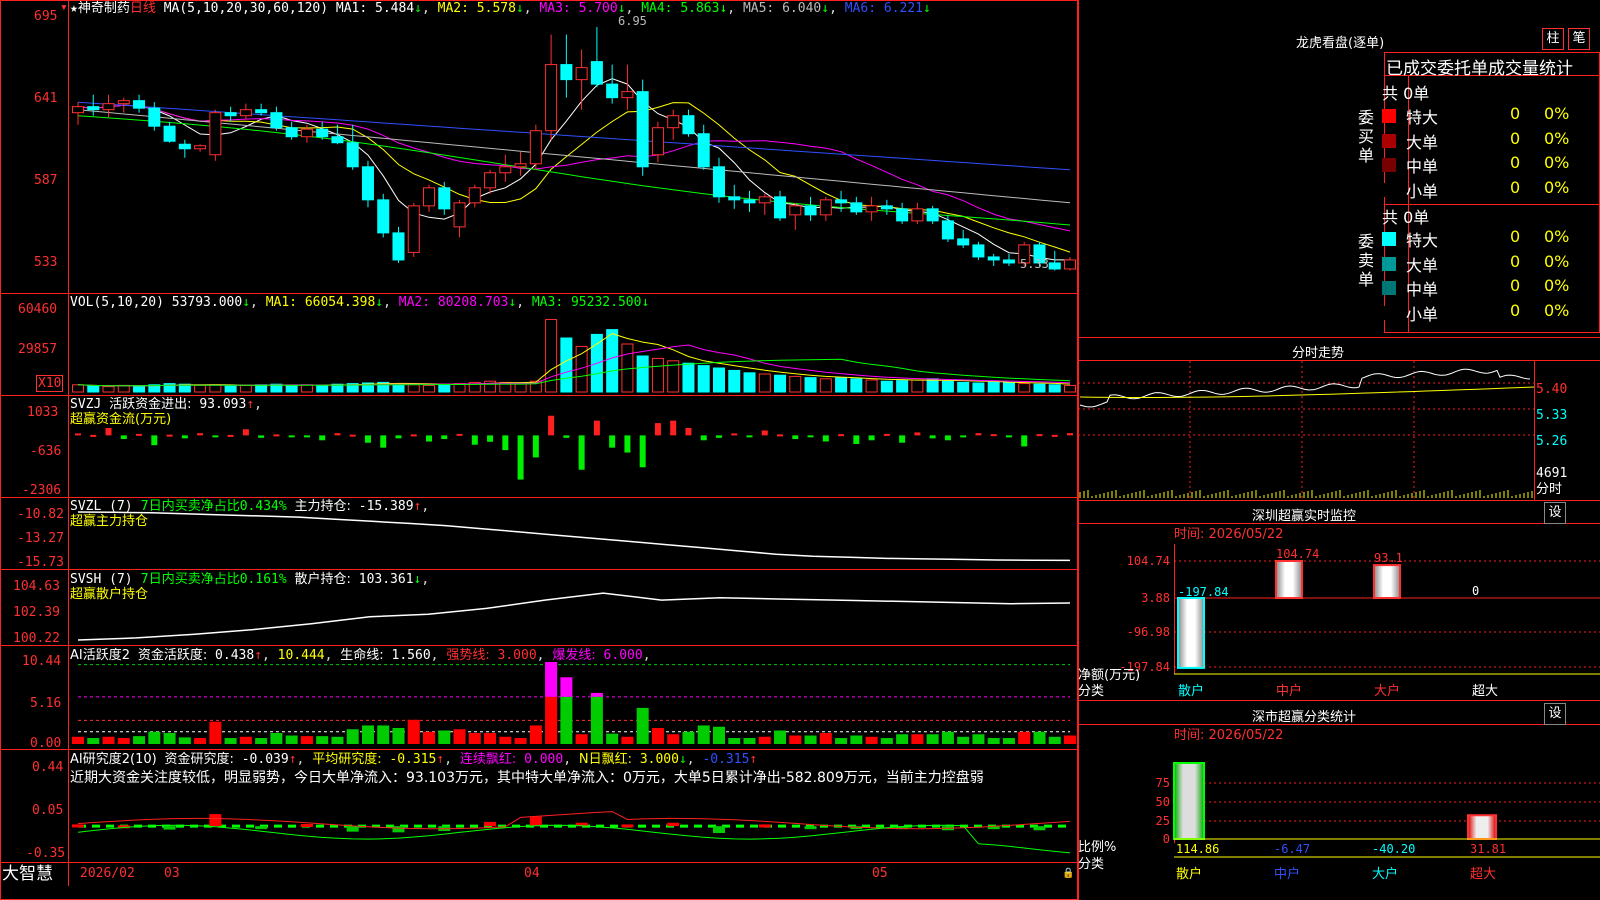 The image size is (1600, 900). What do you see at coordinates (1378, 822) in the screenshot?
I see `classify-chart: 75 50 25 0 114.86 散户 -6.47 中户 -40.20 大户 31.81 超大` at bounding box center [1378, 822].